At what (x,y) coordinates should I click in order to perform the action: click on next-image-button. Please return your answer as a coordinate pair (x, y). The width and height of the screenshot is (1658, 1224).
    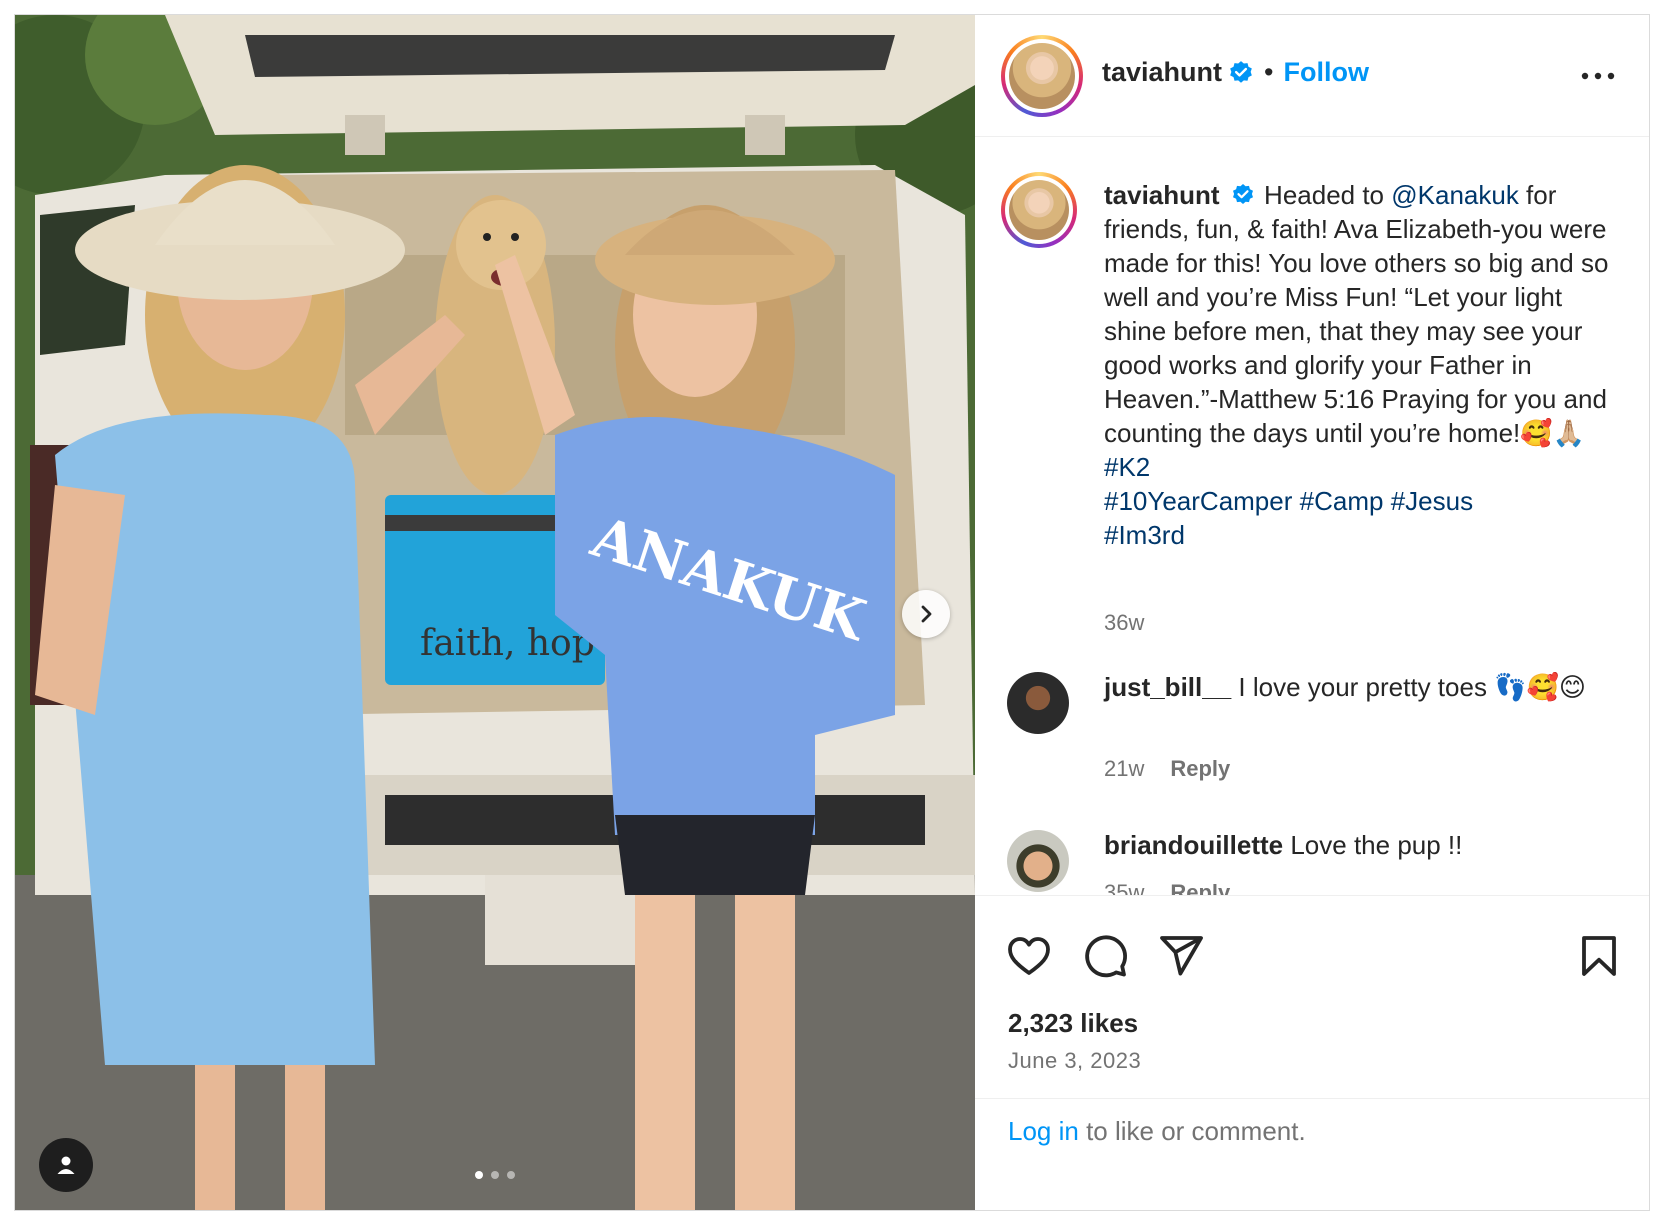
    Looking at the image, I should click on (926, 614).